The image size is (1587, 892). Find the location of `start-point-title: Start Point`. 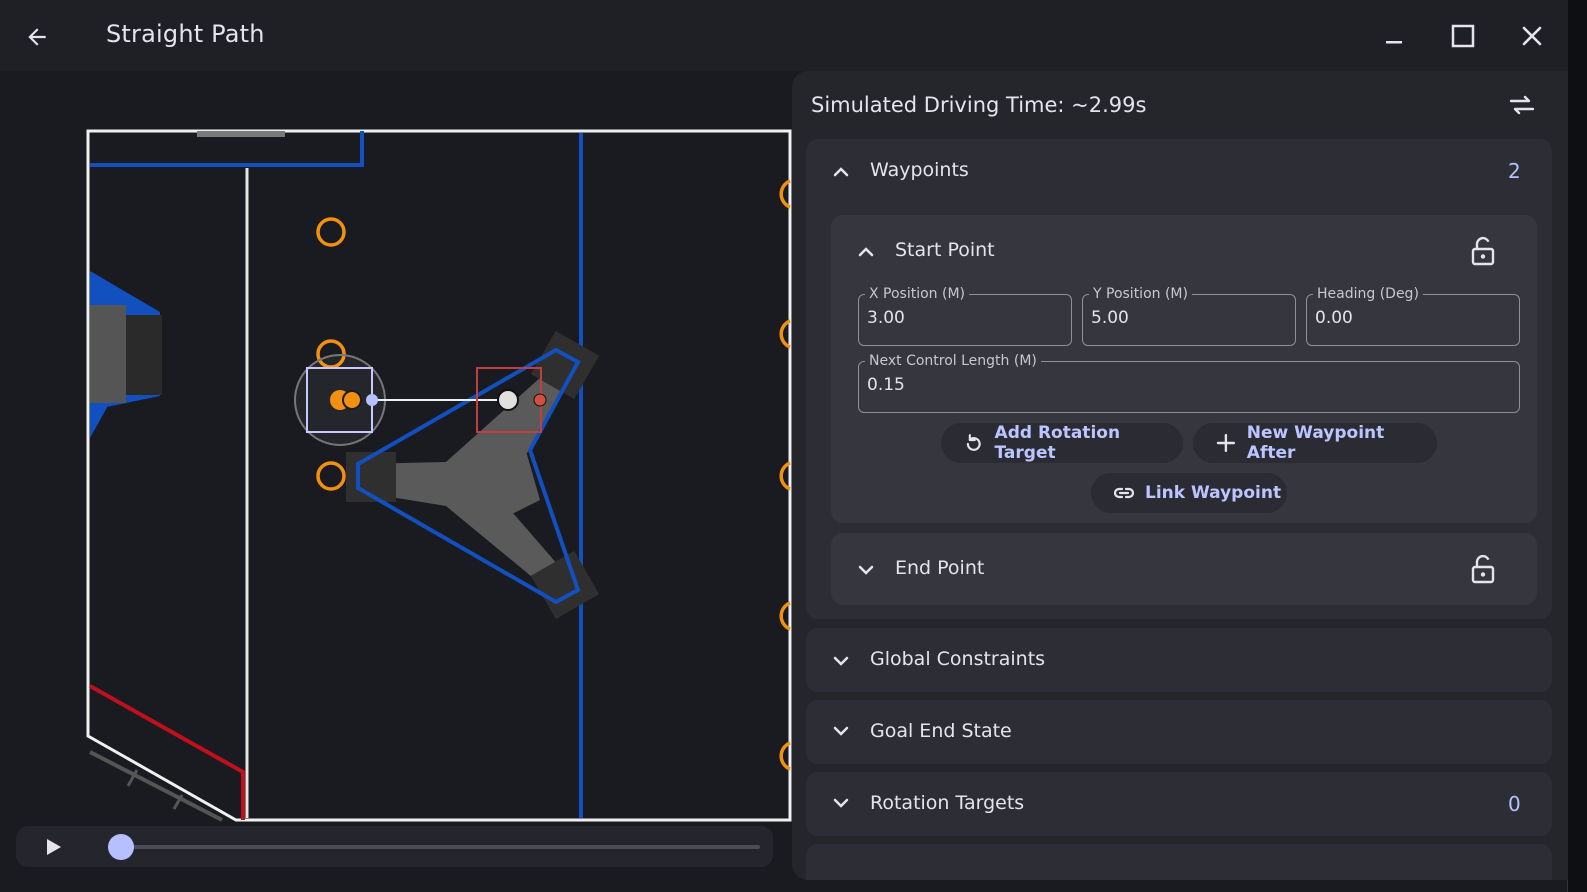

start-point-title: Start Point is located at coordinates (945, 250).